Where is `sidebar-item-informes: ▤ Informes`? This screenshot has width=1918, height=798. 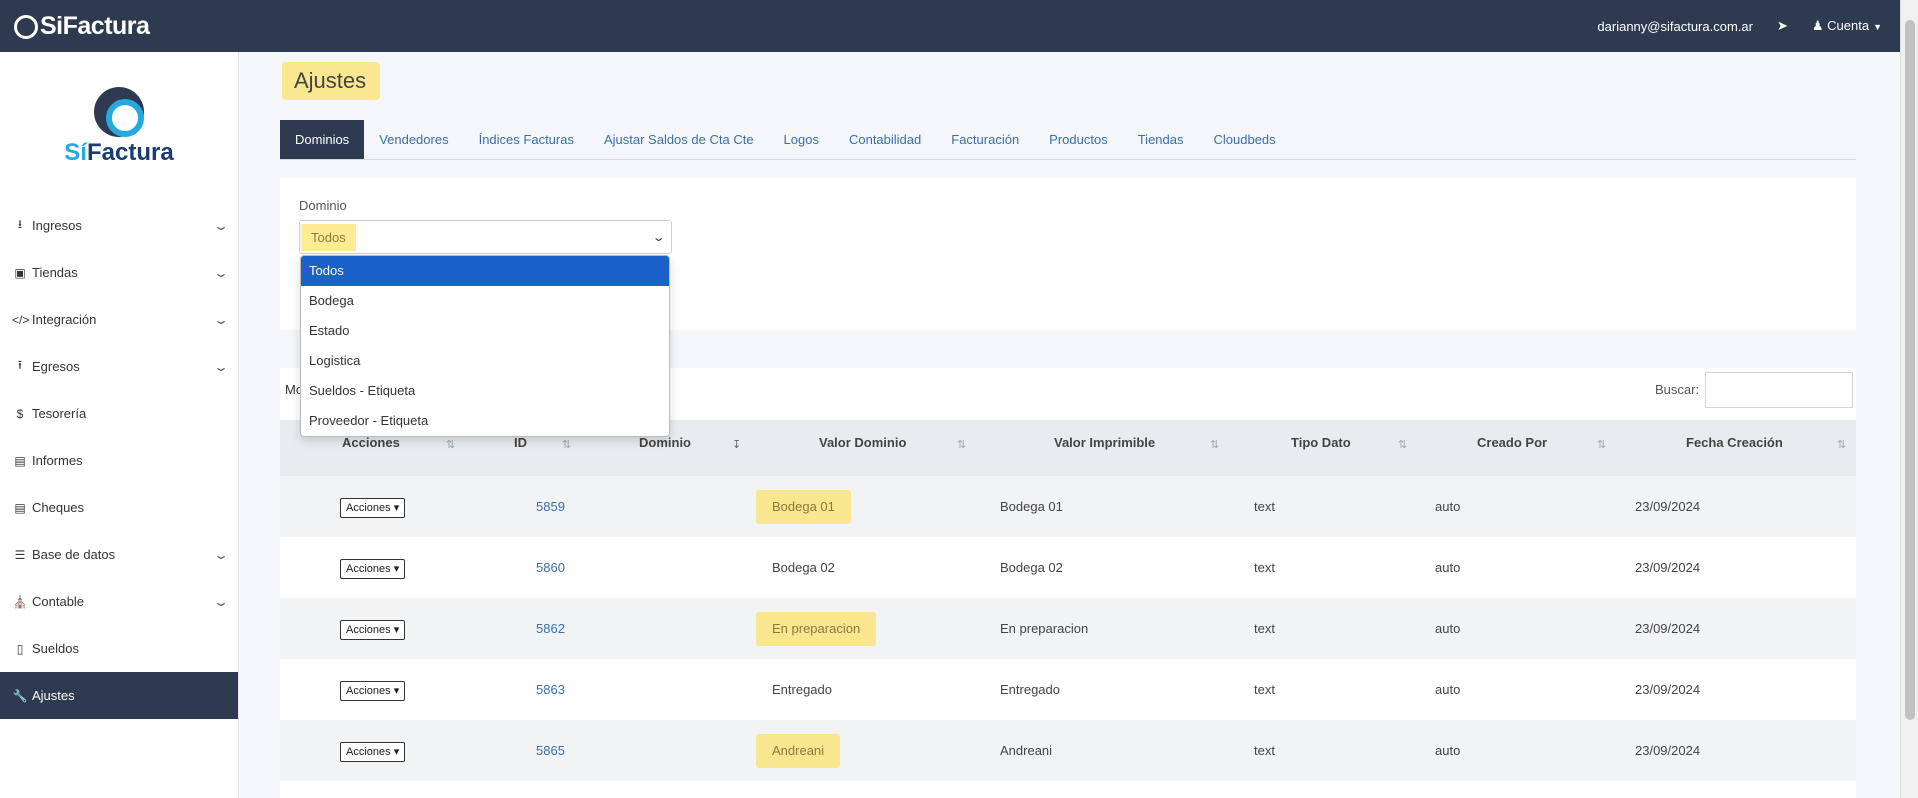 sidebar-item-informes: ▤ Informes is located at coordinates (119, 460).